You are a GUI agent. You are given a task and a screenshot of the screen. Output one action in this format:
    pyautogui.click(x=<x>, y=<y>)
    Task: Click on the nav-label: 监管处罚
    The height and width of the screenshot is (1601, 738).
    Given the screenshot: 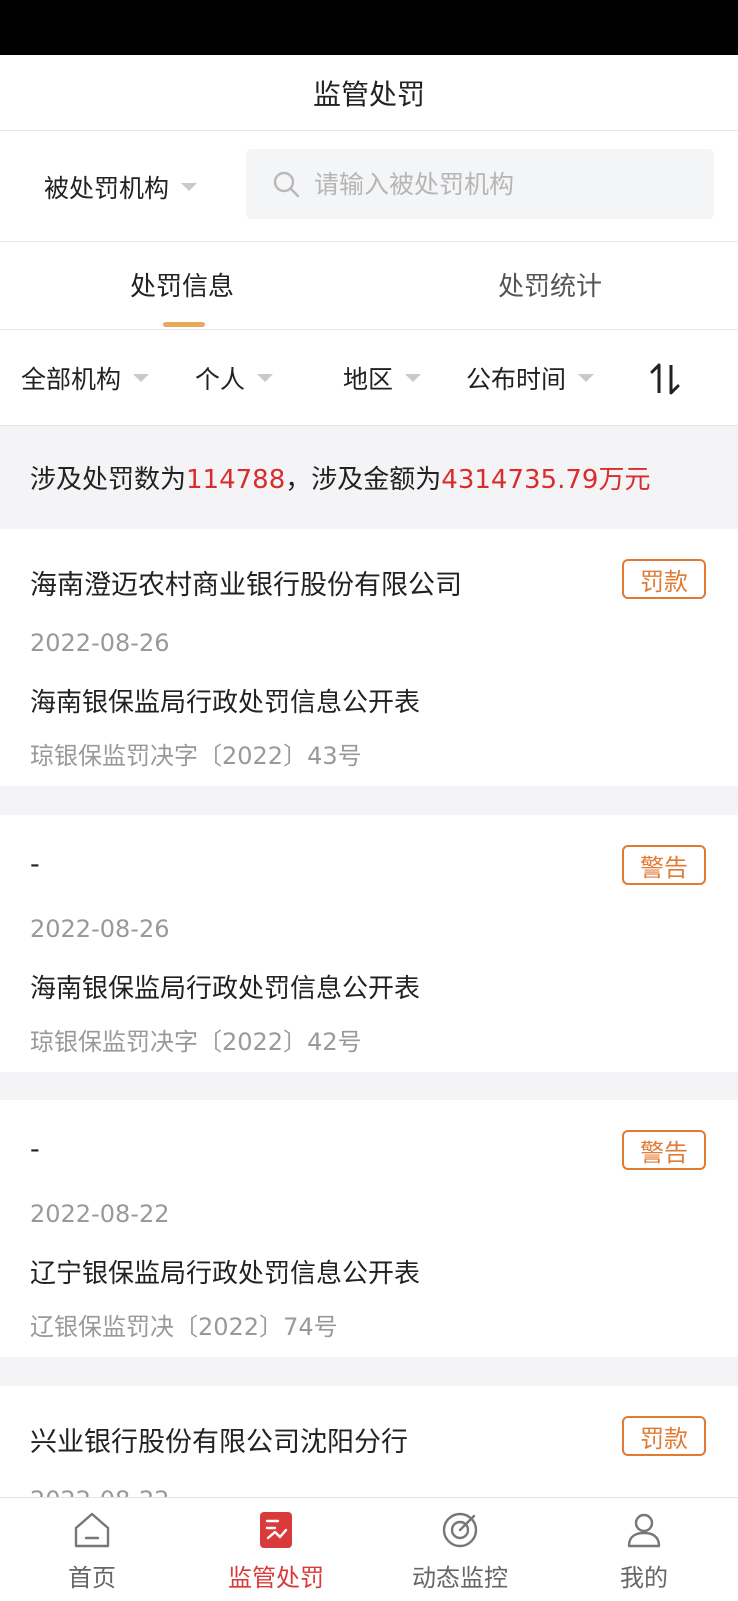 What is the action you would take?
    pyautogui.click(x=276, y=1578)
    